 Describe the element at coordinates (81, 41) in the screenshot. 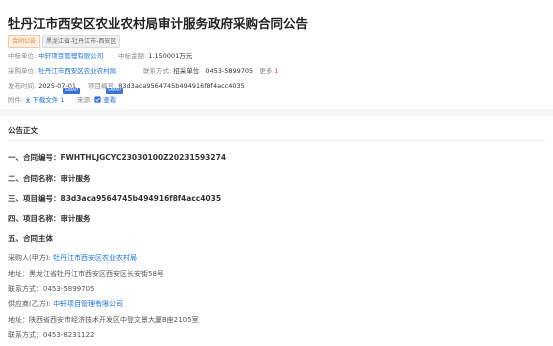

I see `region-tag: 黑龙江省-牡丹江市-西安区` at that location.